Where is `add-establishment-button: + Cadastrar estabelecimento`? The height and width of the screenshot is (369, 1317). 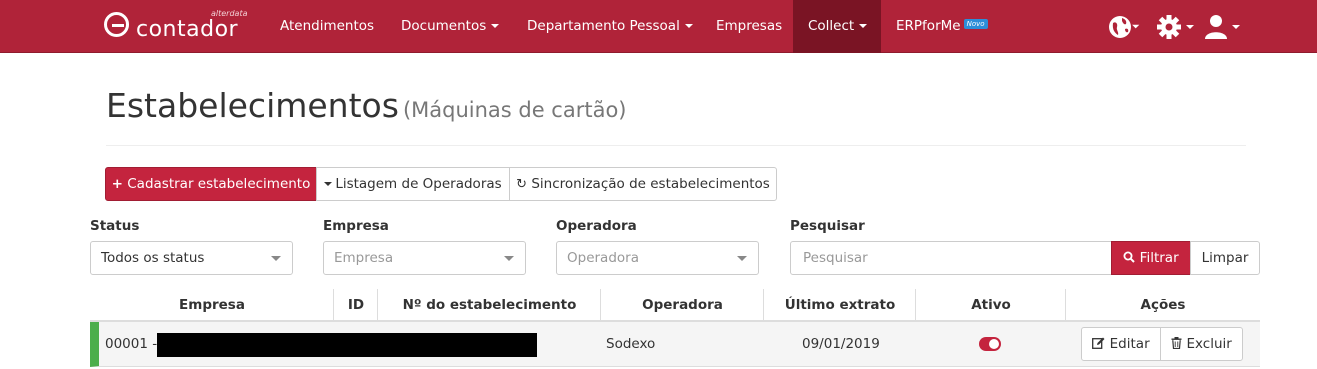
add-establishment-button: + Cadastrar estabelecimento is located at coordinates (211, 184).